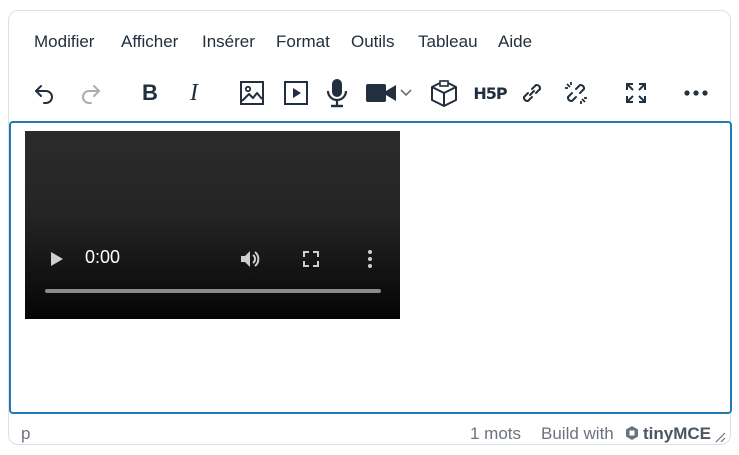 This screenshot has height=455, width=739. I want to click on redo-icon, so click(91, 94).